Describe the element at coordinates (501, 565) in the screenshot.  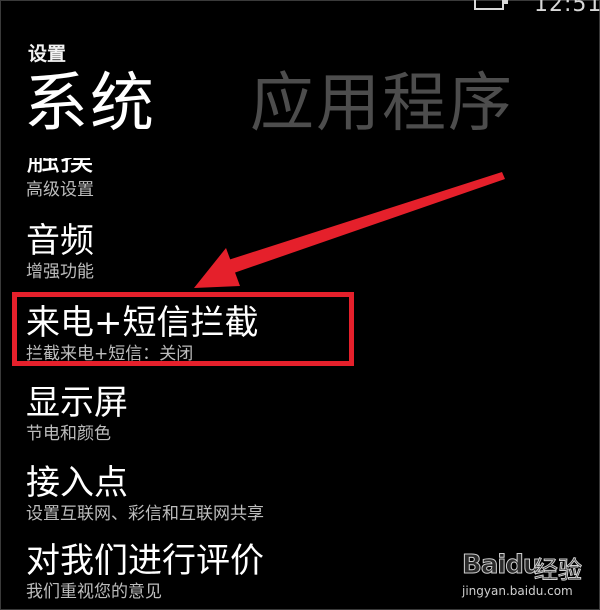
I see `watermark-logo: Baidu` at that location.